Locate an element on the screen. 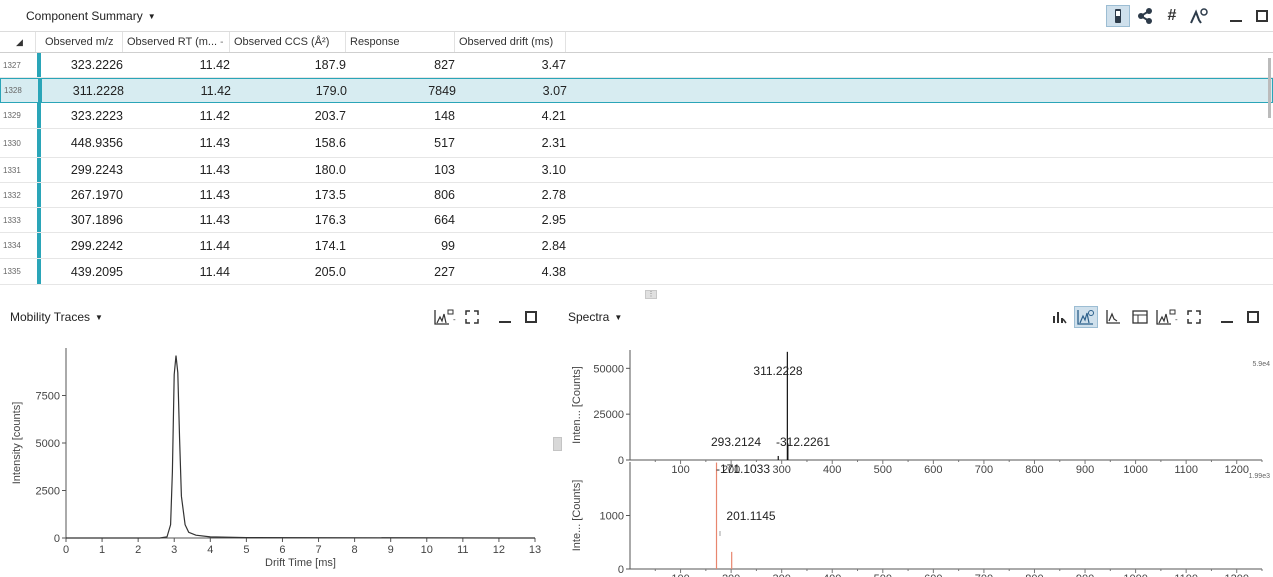  cell-resp: 664 is located at coordinates (400, 220).